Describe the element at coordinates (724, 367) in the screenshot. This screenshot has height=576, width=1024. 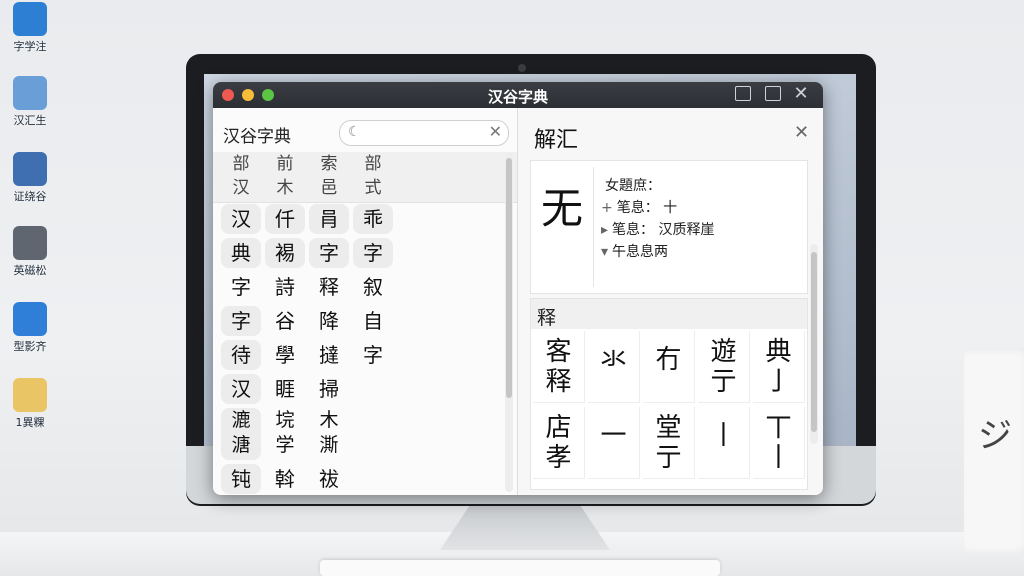
I see `stroke-tile: 遊 亍` at that location.